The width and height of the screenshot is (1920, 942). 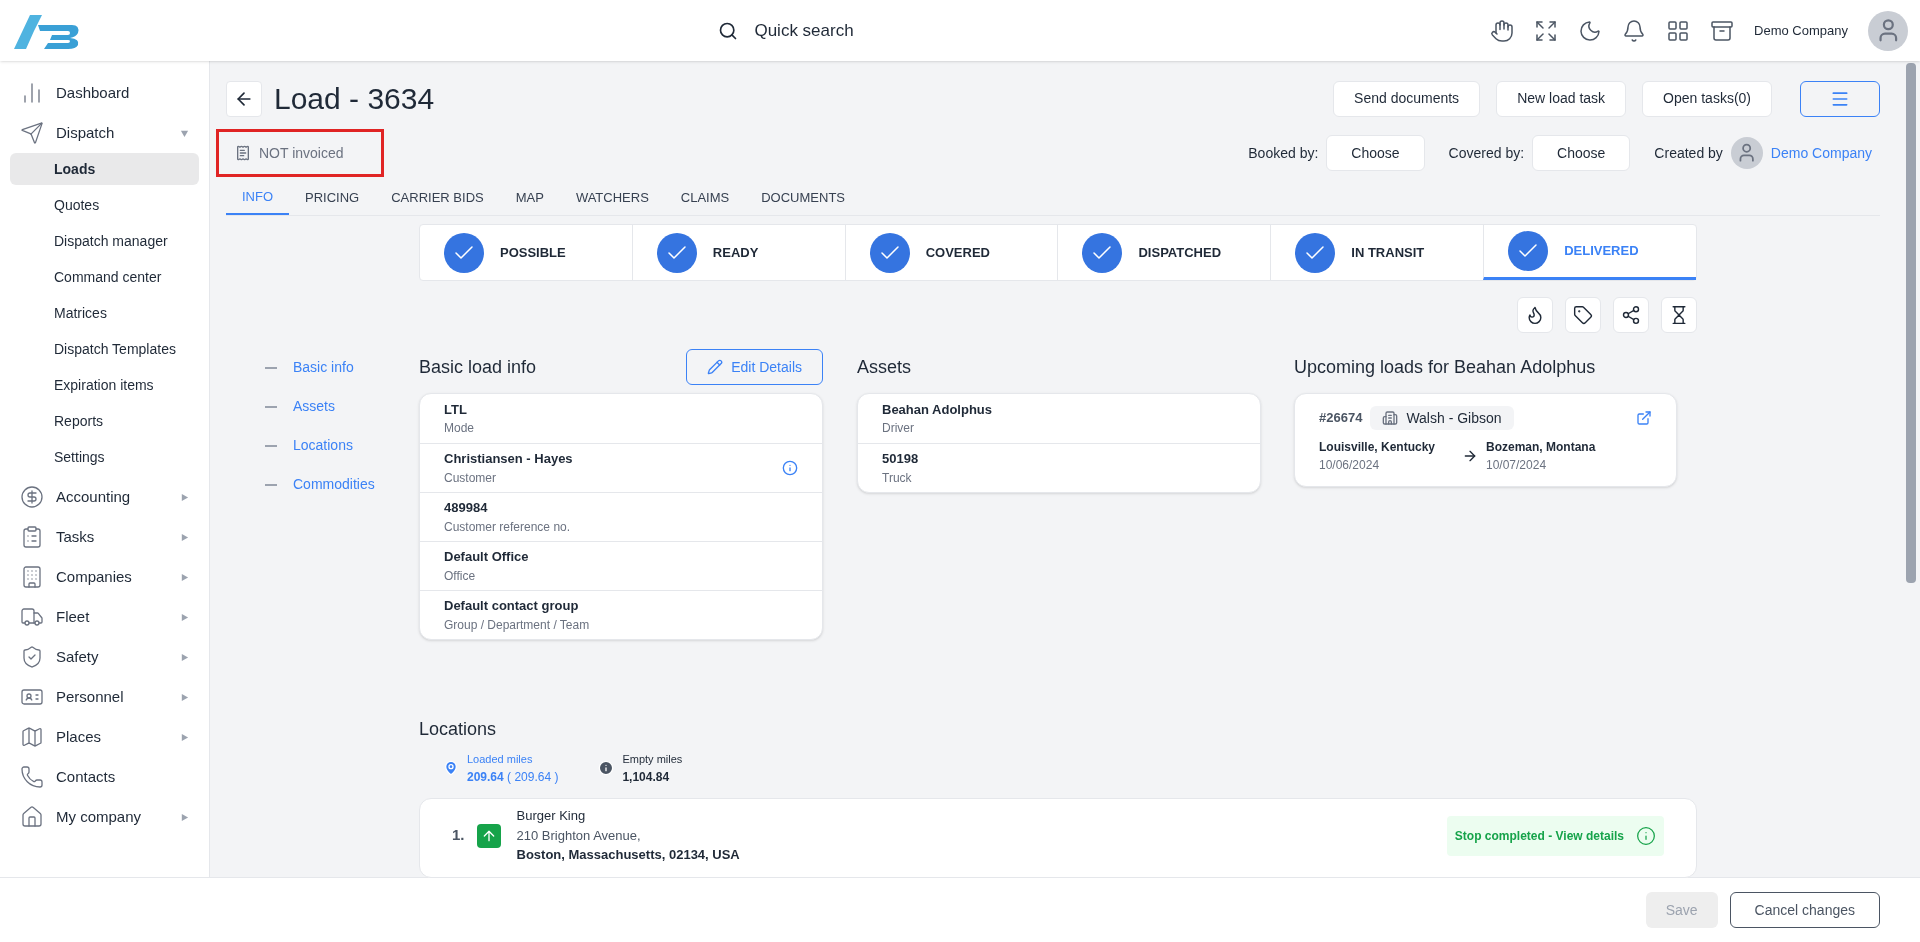 I want to click on moon-icon, so click(x=1590, y=30).